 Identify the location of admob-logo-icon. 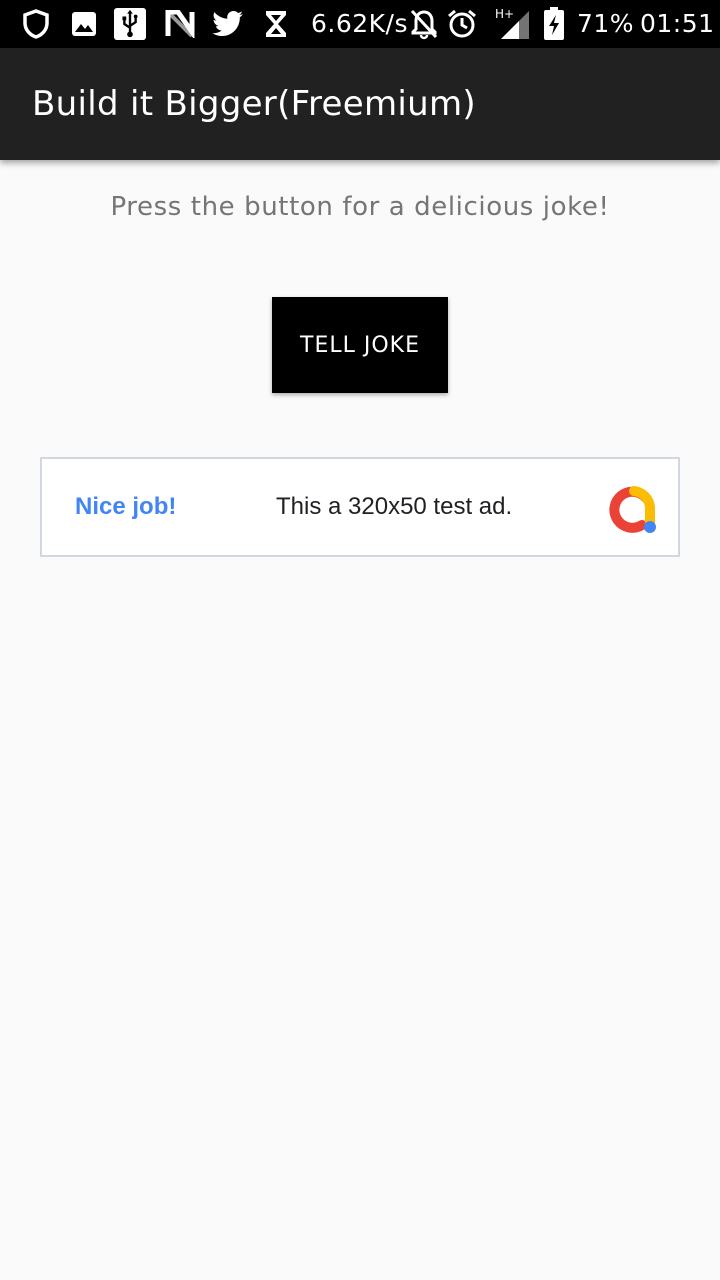
(632, 509).